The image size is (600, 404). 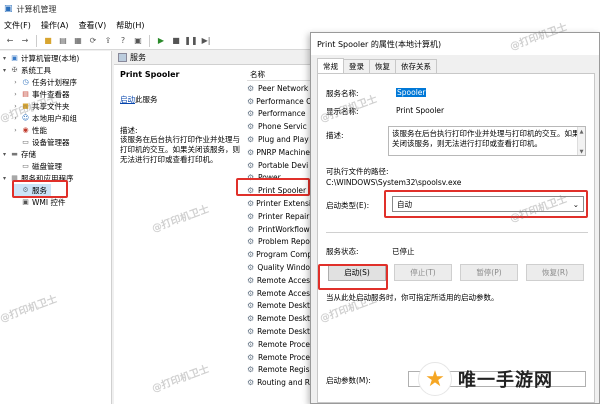 I want to click on help-icon: ?, so click(x=123, y=41).